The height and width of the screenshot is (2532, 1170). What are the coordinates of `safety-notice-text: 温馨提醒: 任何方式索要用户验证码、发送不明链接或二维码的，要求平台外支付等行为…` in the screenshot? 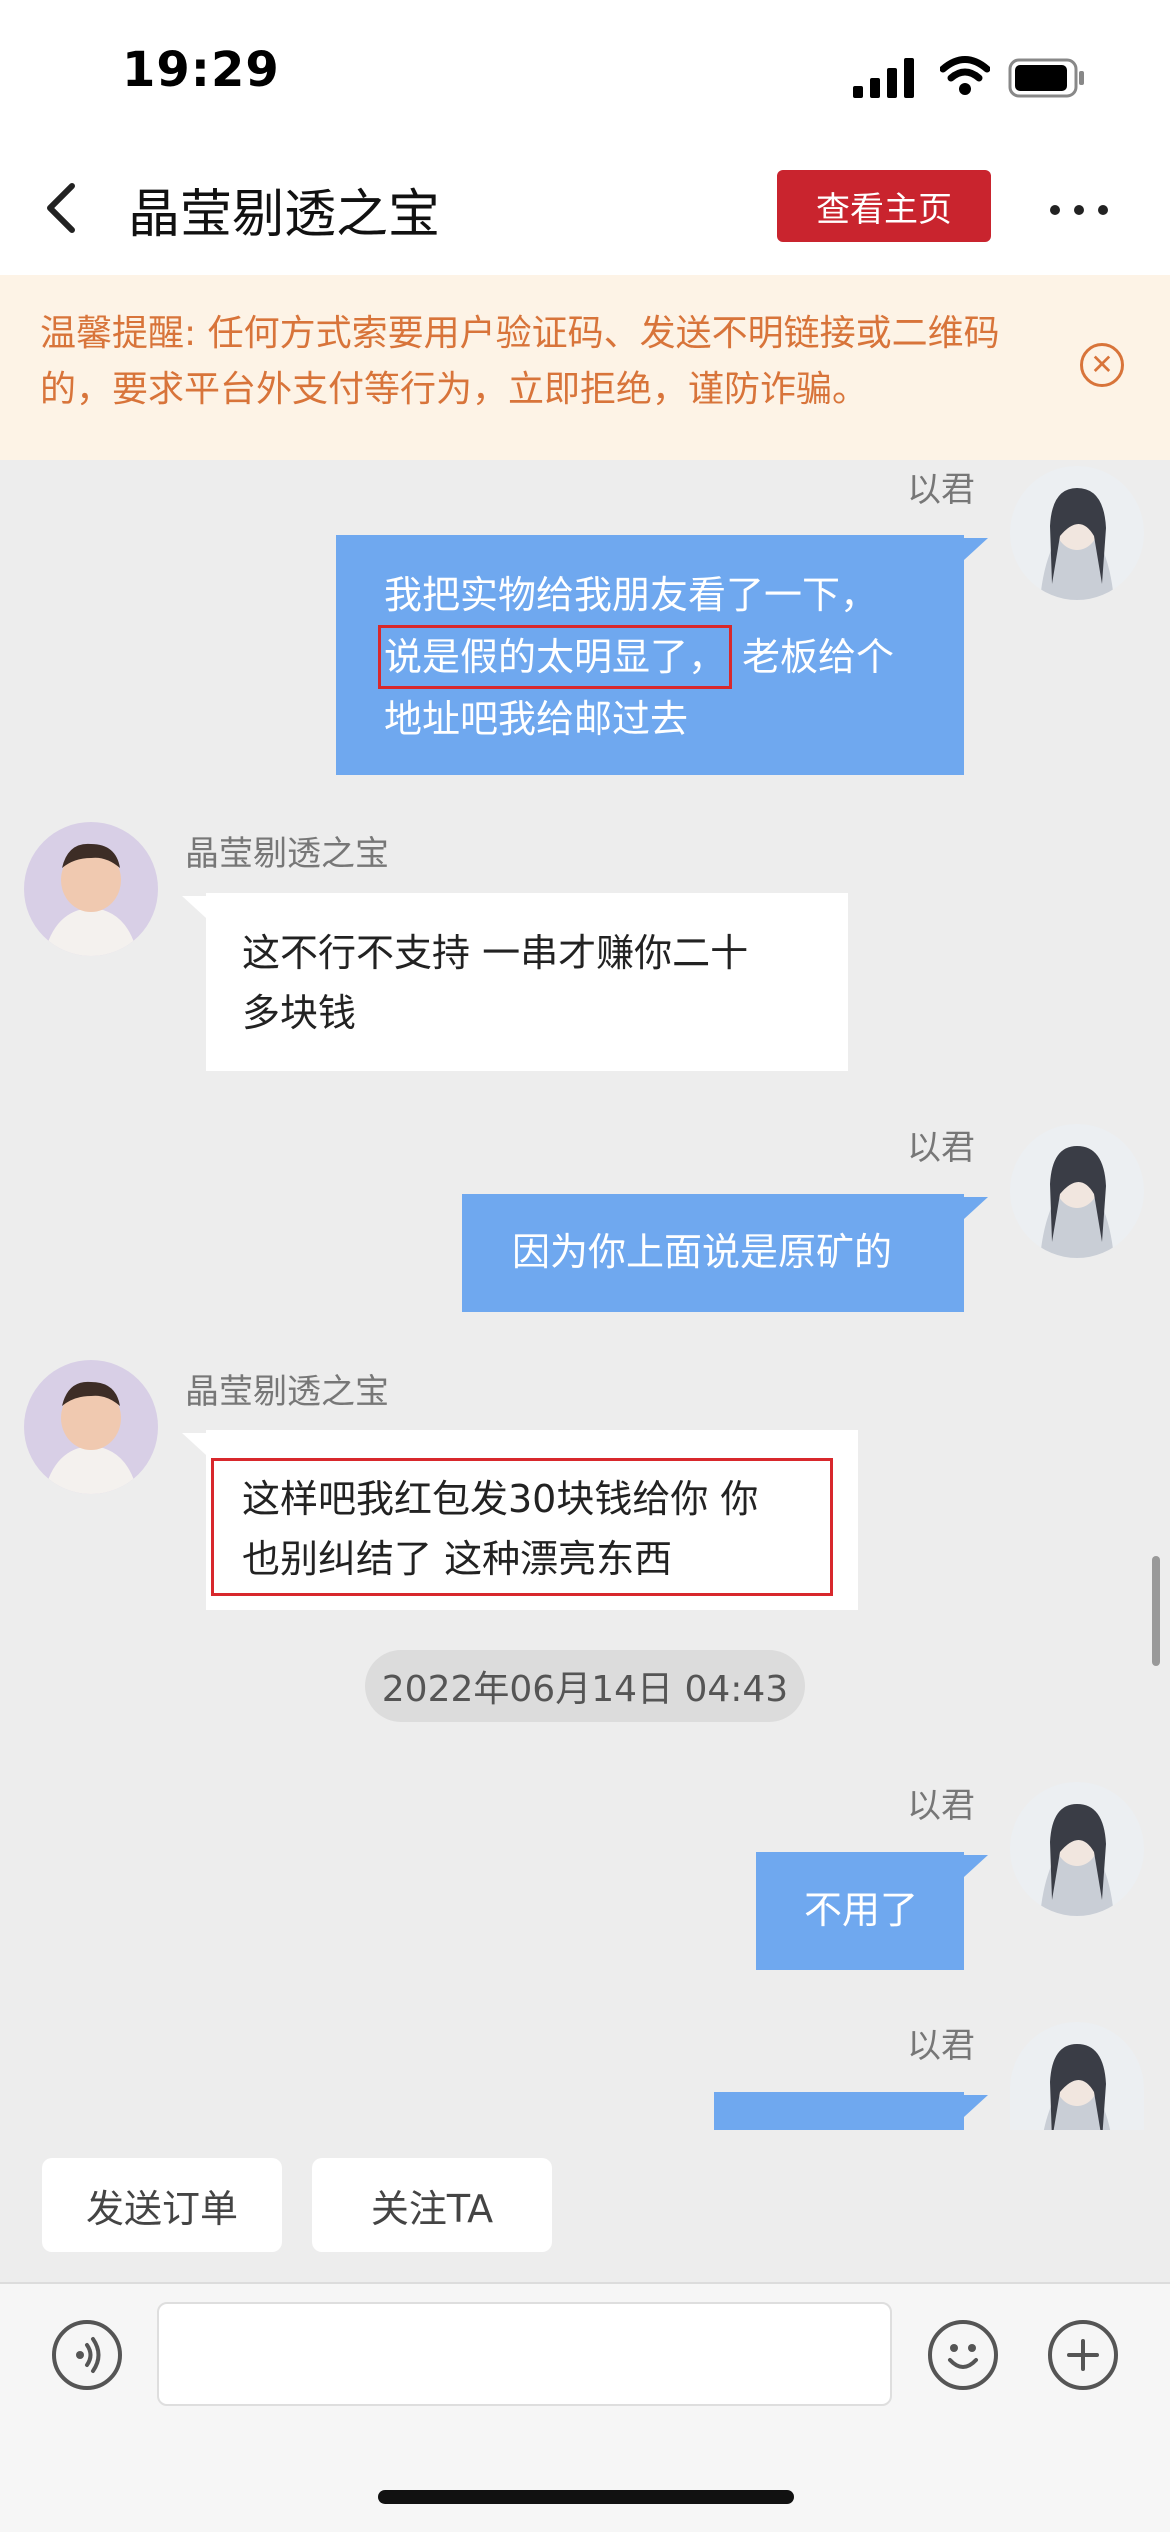 It's located at (520, 361).